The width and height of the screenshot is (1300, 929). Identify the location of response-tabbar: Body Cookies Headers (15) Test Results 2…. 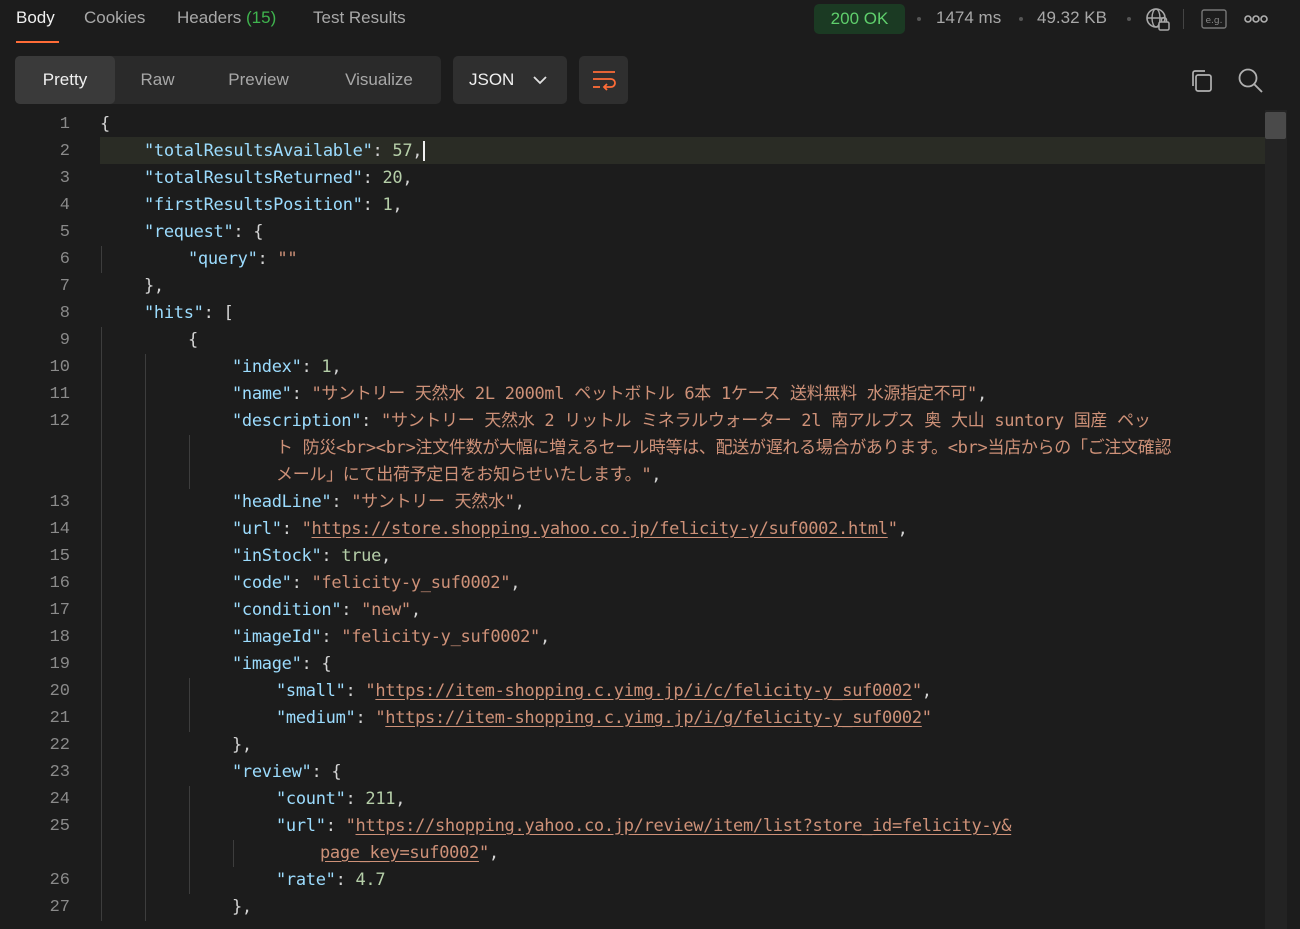
(650, 22).